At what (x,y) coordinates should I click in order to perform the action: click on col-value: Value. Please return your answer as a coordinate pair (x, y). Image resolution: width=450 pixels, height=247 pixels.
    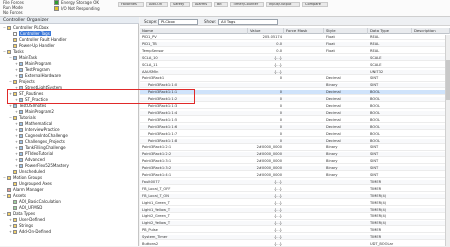
    Looking at the image, I should click on (266, 31).